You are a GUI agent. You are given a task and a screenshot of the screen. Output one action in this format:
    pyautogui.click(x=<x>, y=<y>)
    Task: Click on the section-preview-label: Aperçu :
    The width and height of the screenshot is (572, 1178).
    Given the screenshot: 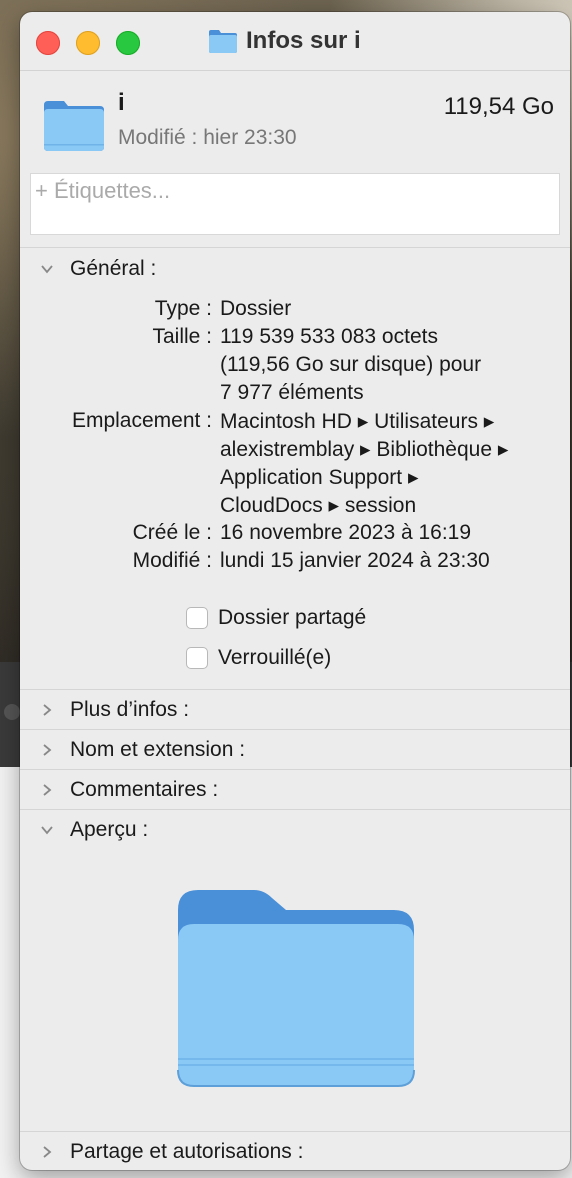 What is the action you would take?
    pyautogui.click(x=109, y=829)
    